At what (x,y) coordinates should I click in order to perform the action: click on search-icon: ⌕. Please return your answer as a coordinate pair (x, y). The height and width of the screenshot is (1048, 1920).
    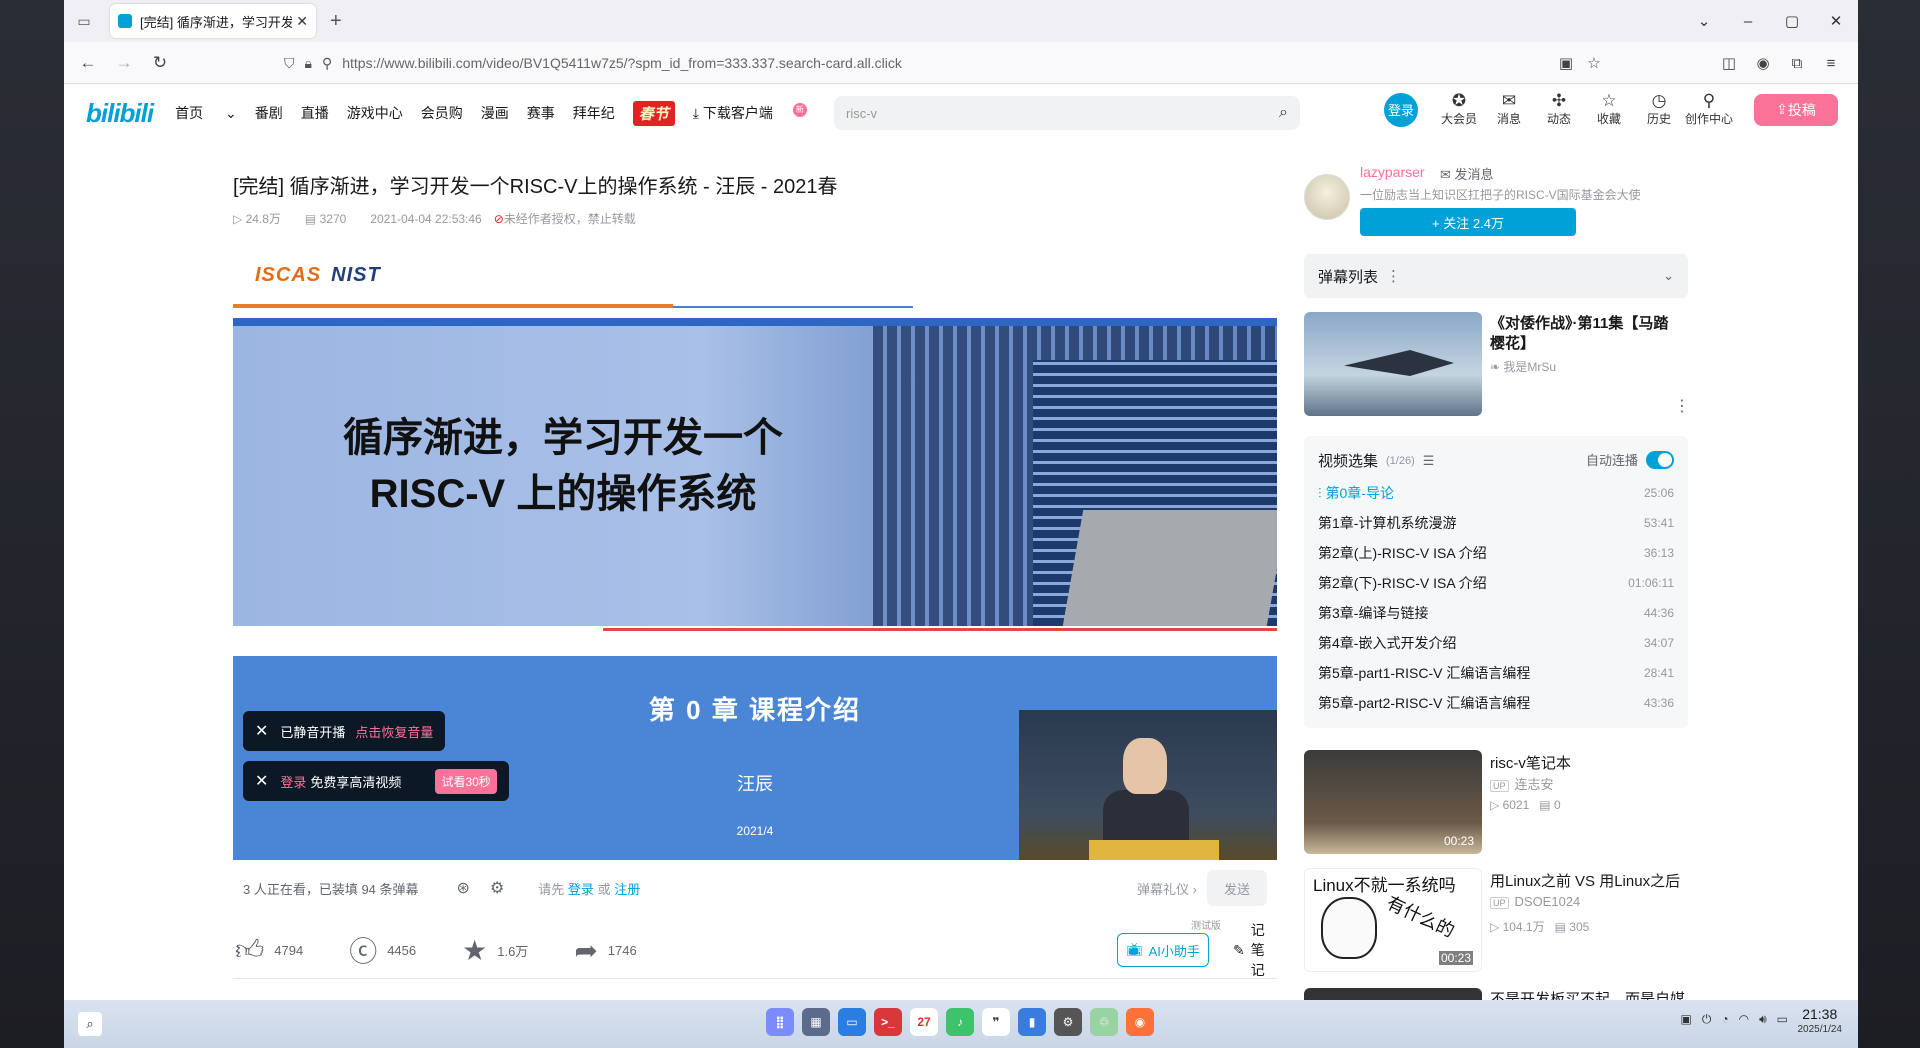
    Looking at the image, I should click on (1283, 113).